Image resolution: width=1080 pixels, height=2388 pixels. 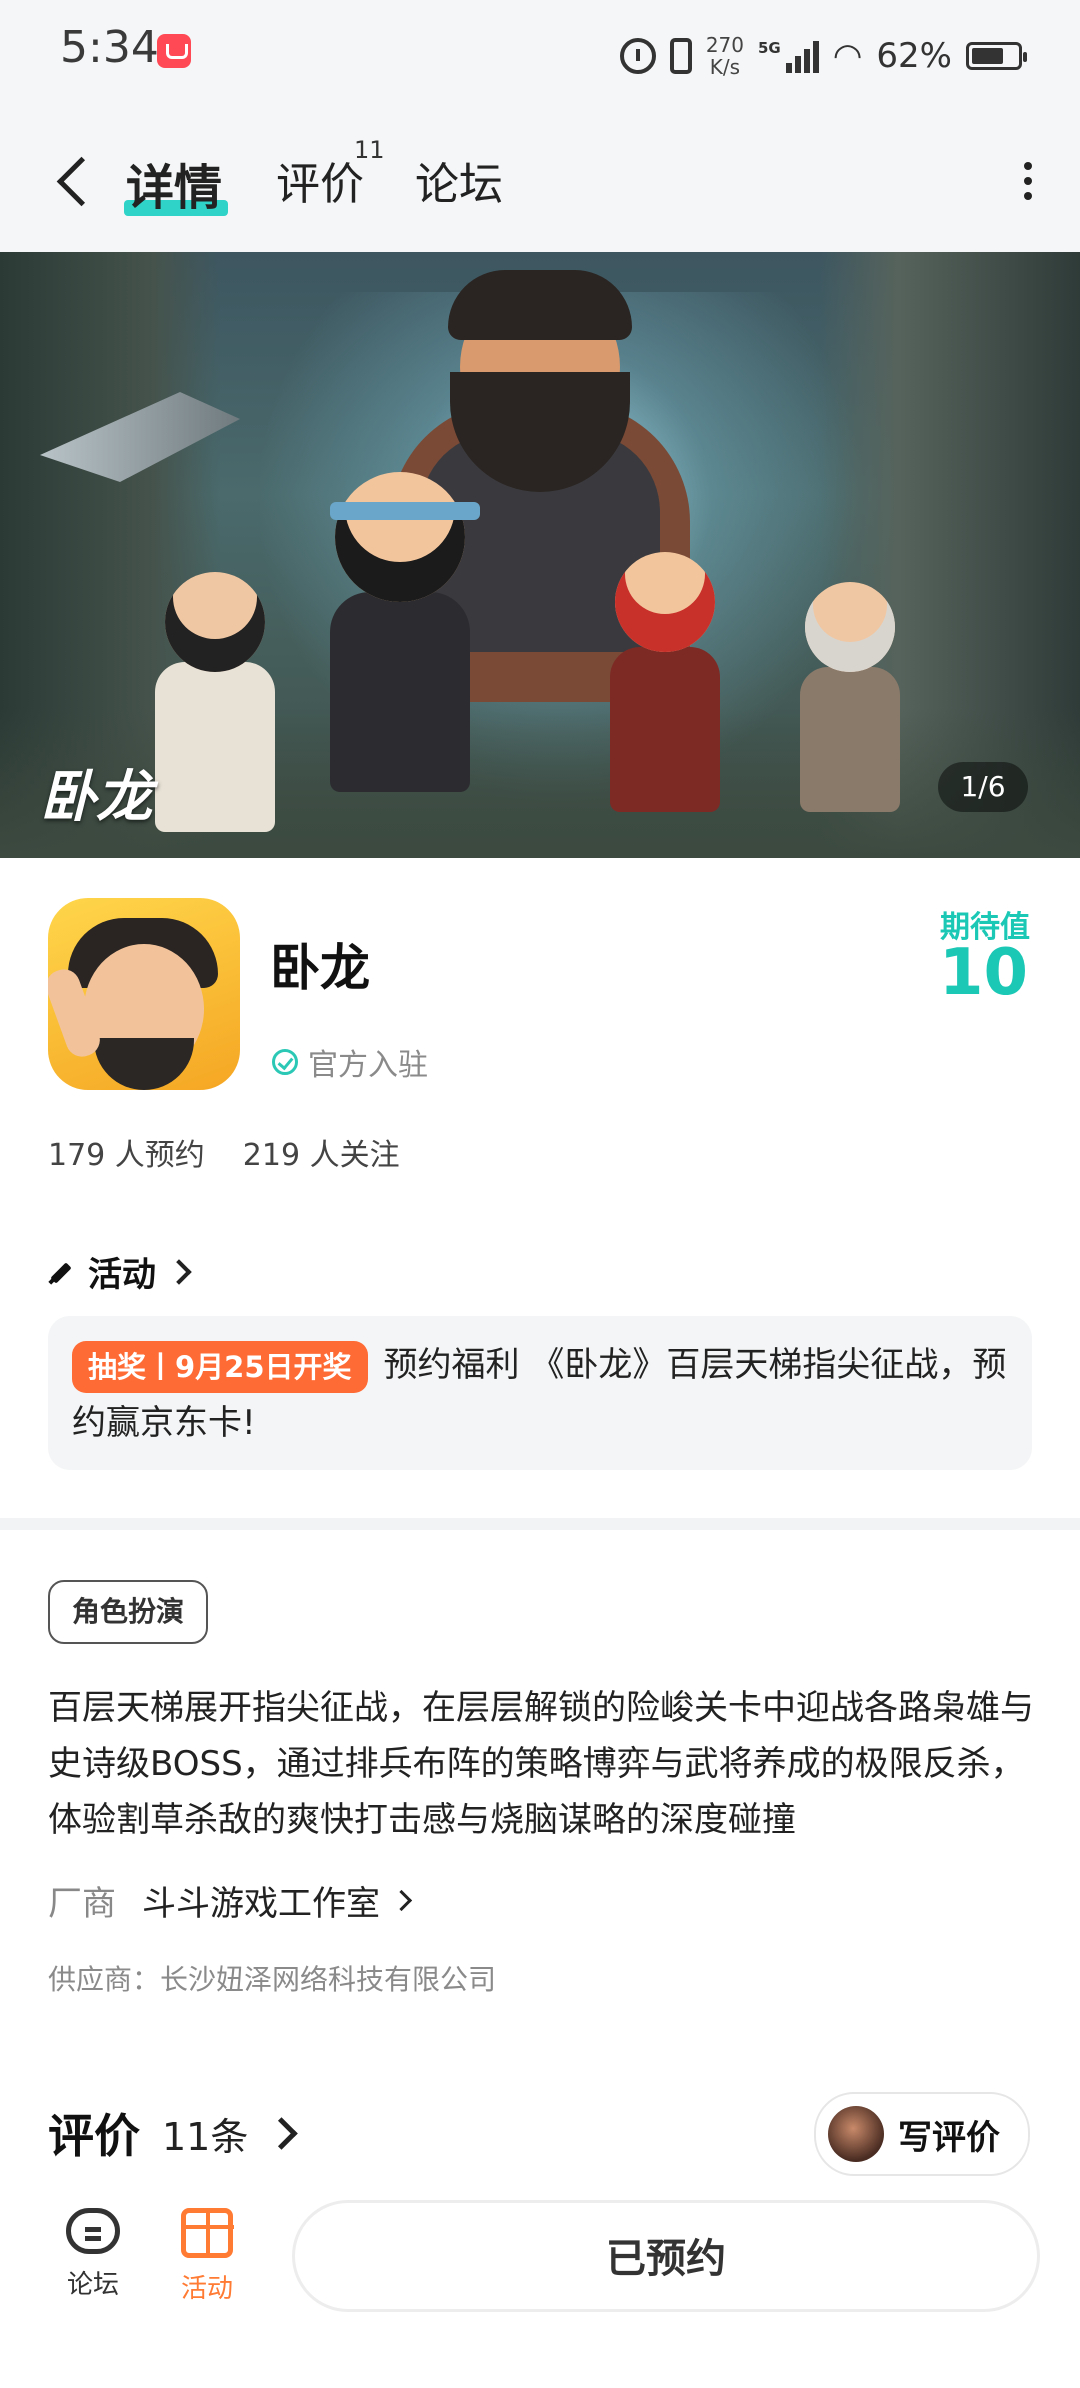 I want to click on bottom-action-bar: 论坛 活动 已预约, so click(x=540, y=2284).